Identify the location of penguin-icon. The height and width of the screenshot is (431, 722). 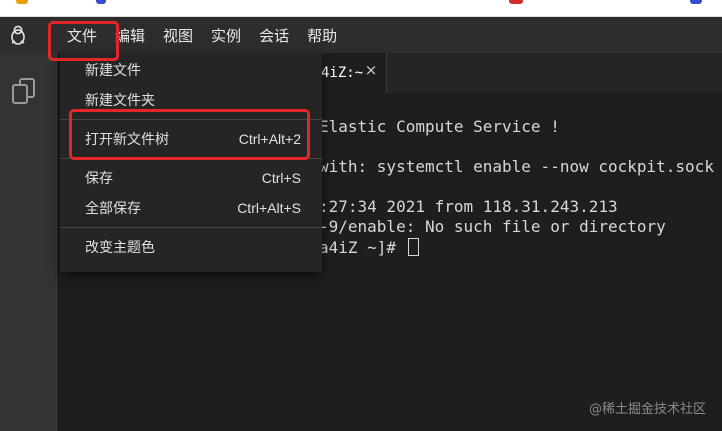
(18, 35).